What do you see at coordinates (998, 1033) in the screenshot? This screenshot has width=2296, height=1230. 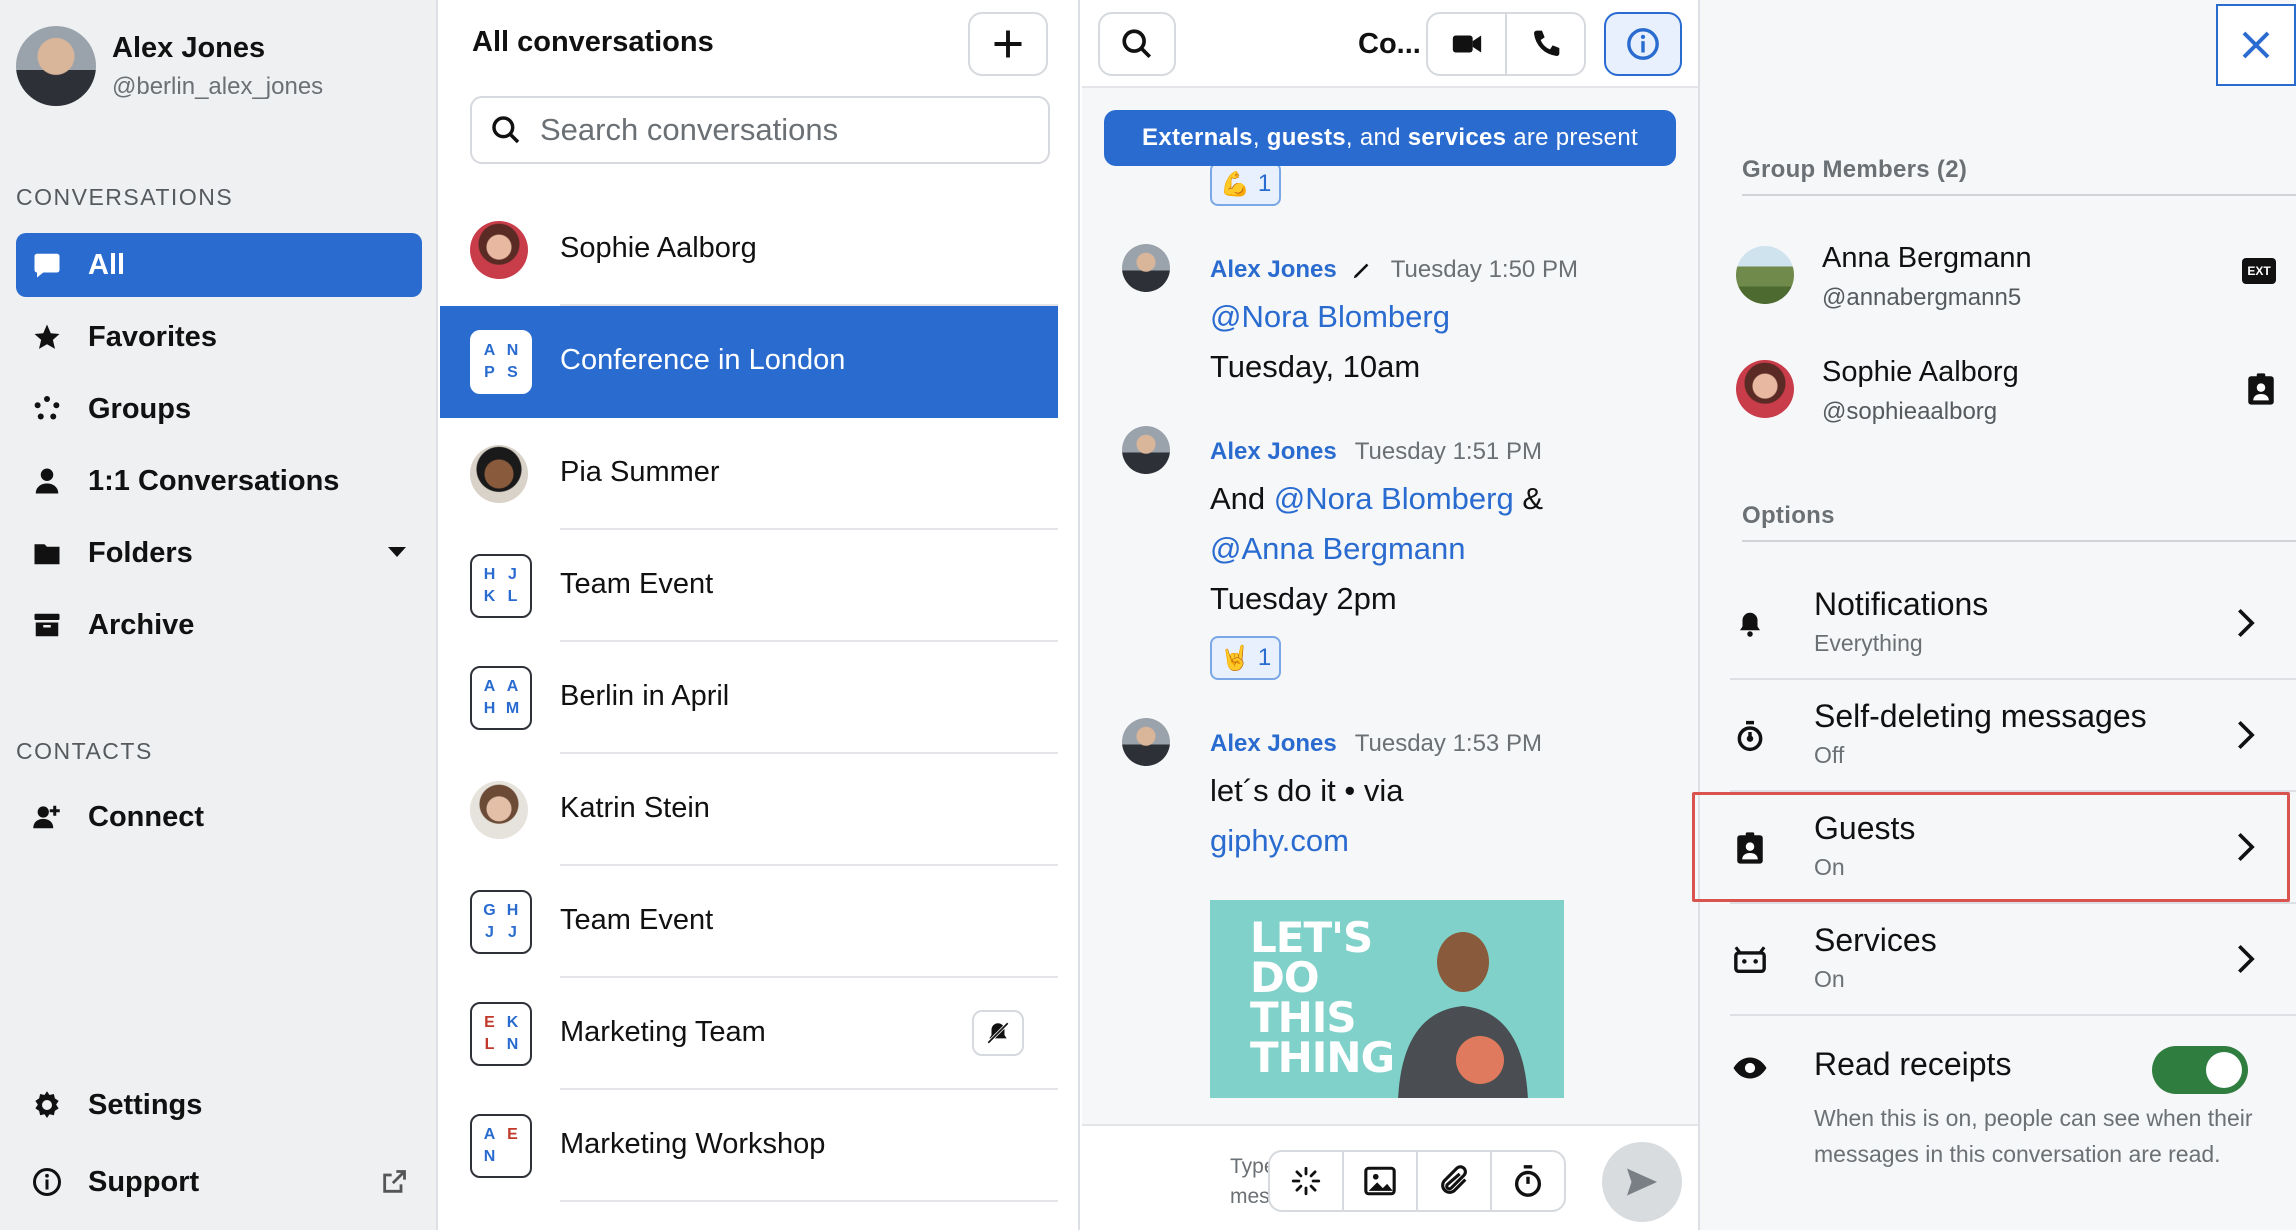 I see `muted-badge` at bounding box center [998, 1033].